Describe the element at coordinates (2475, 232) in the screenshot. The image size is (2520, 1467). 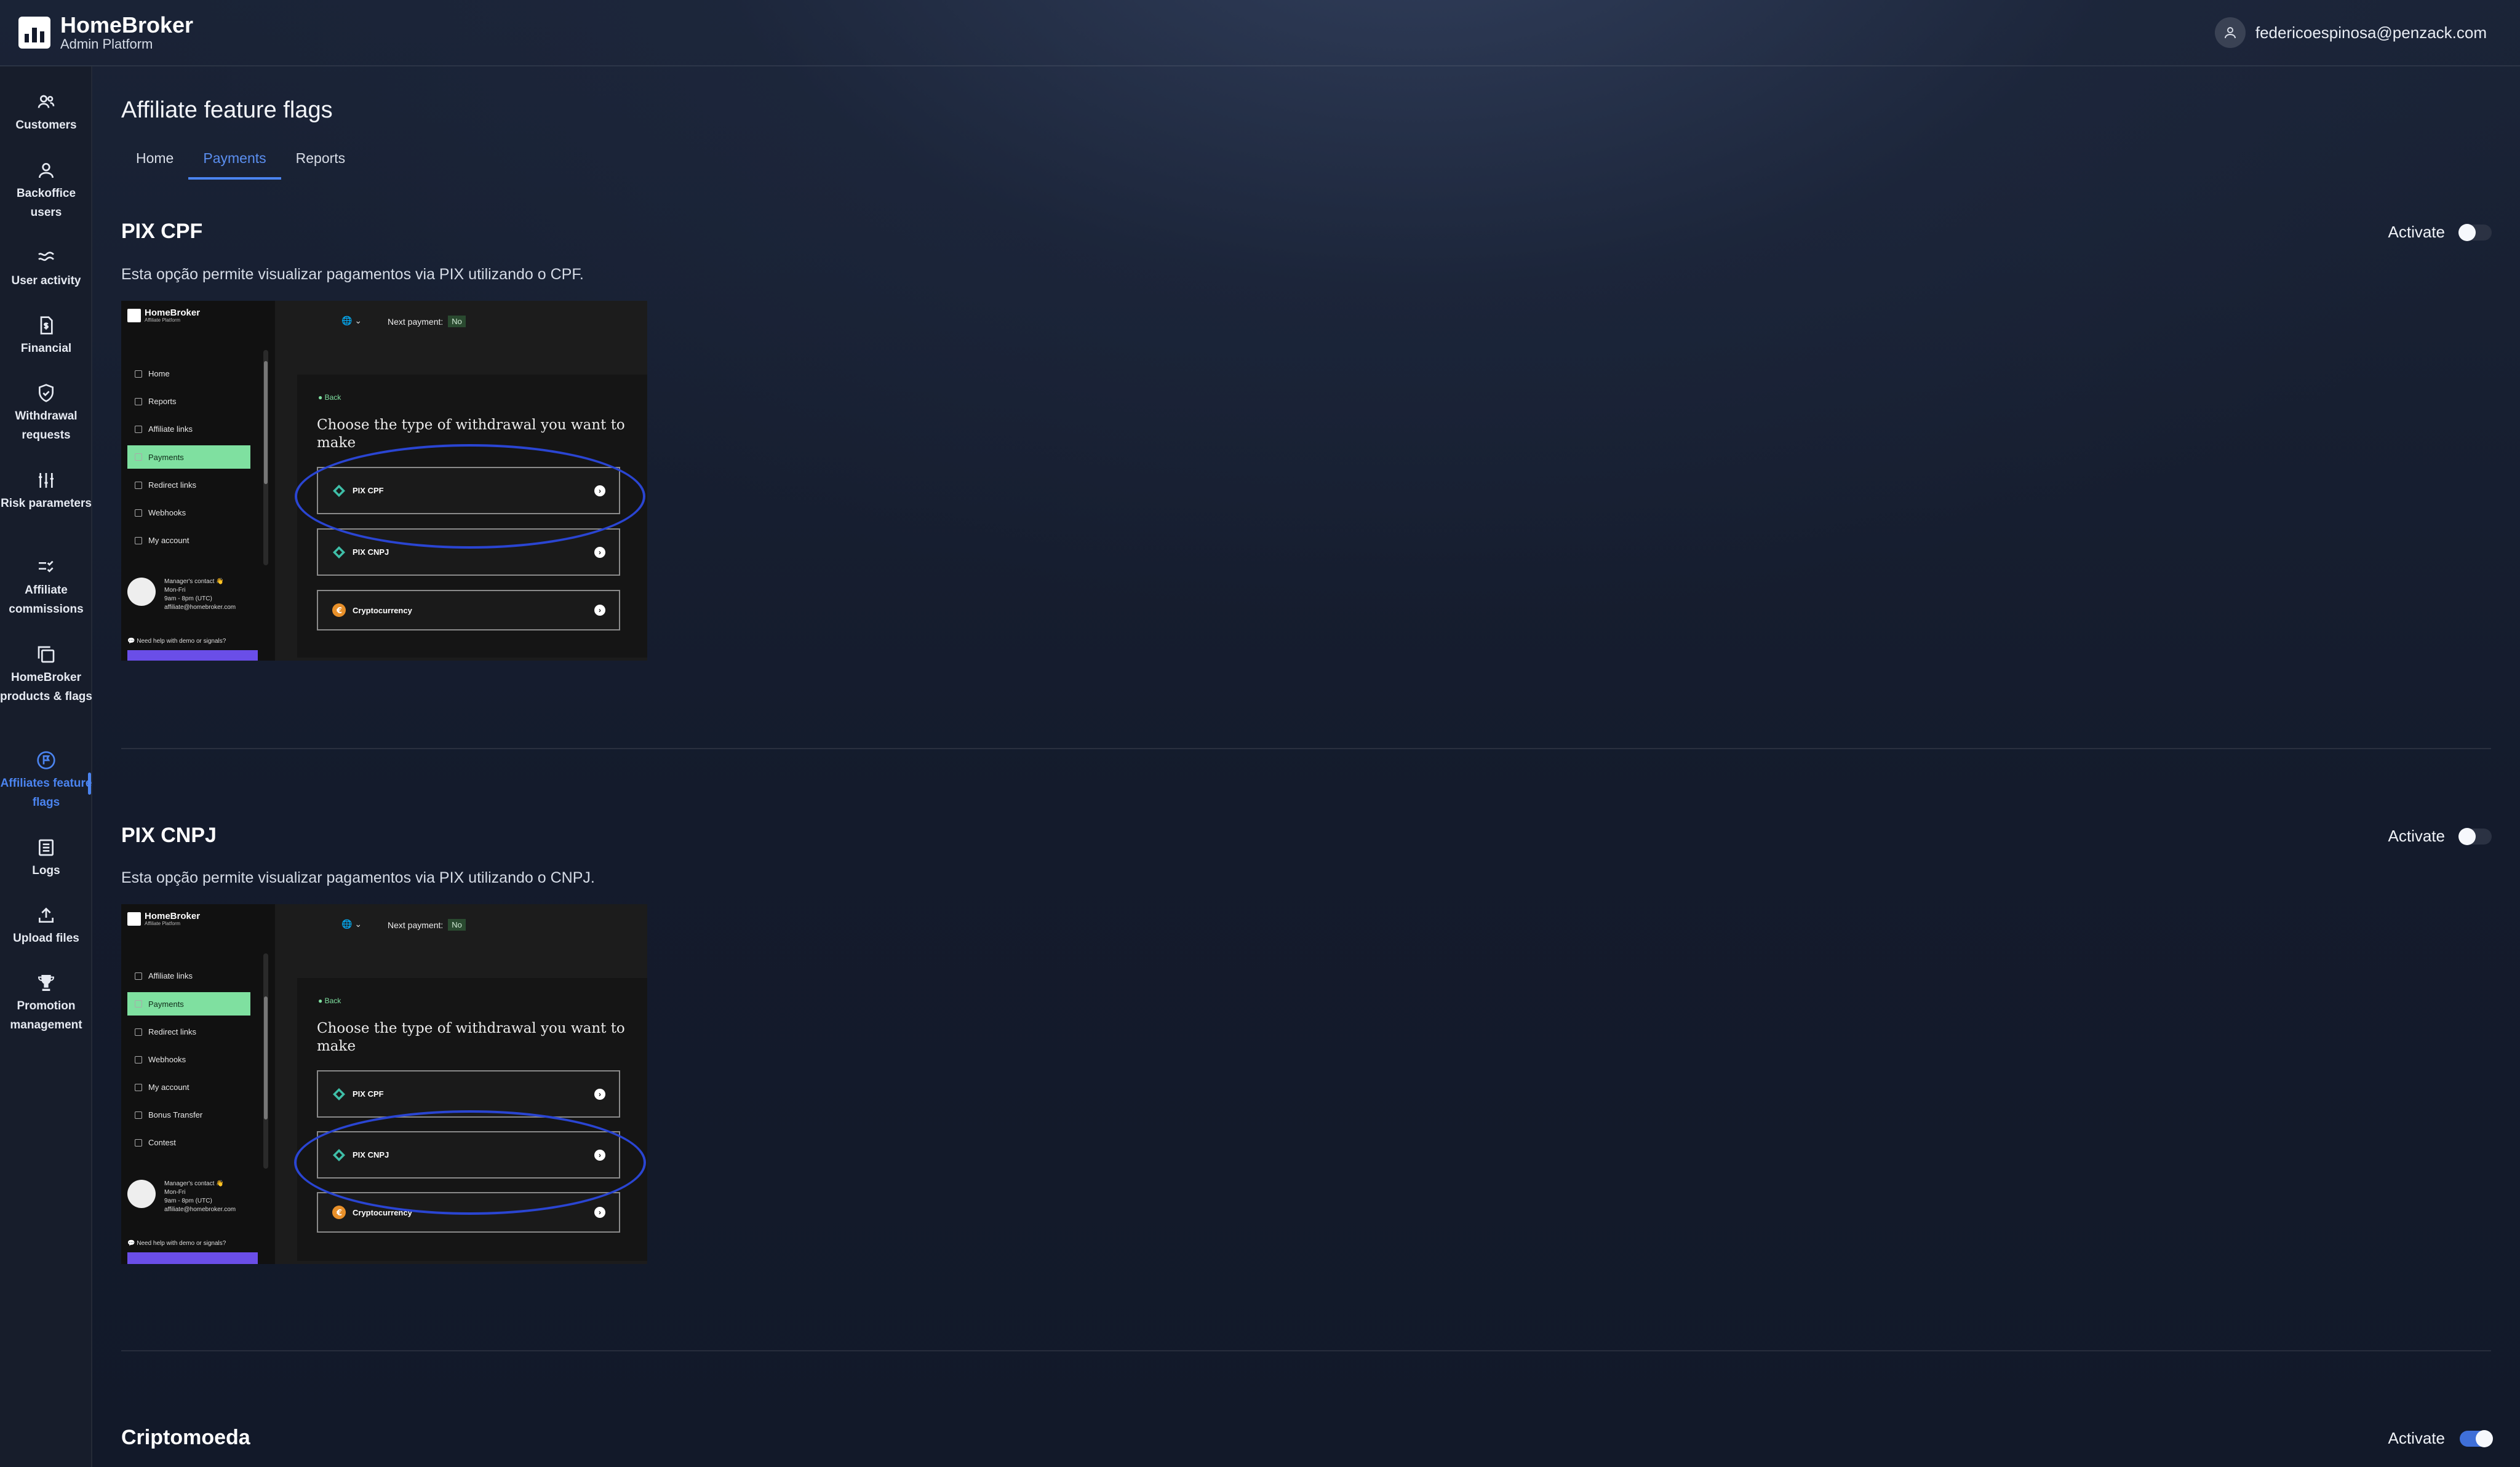
I see `activate-toggle-pix-cpf` at that location.